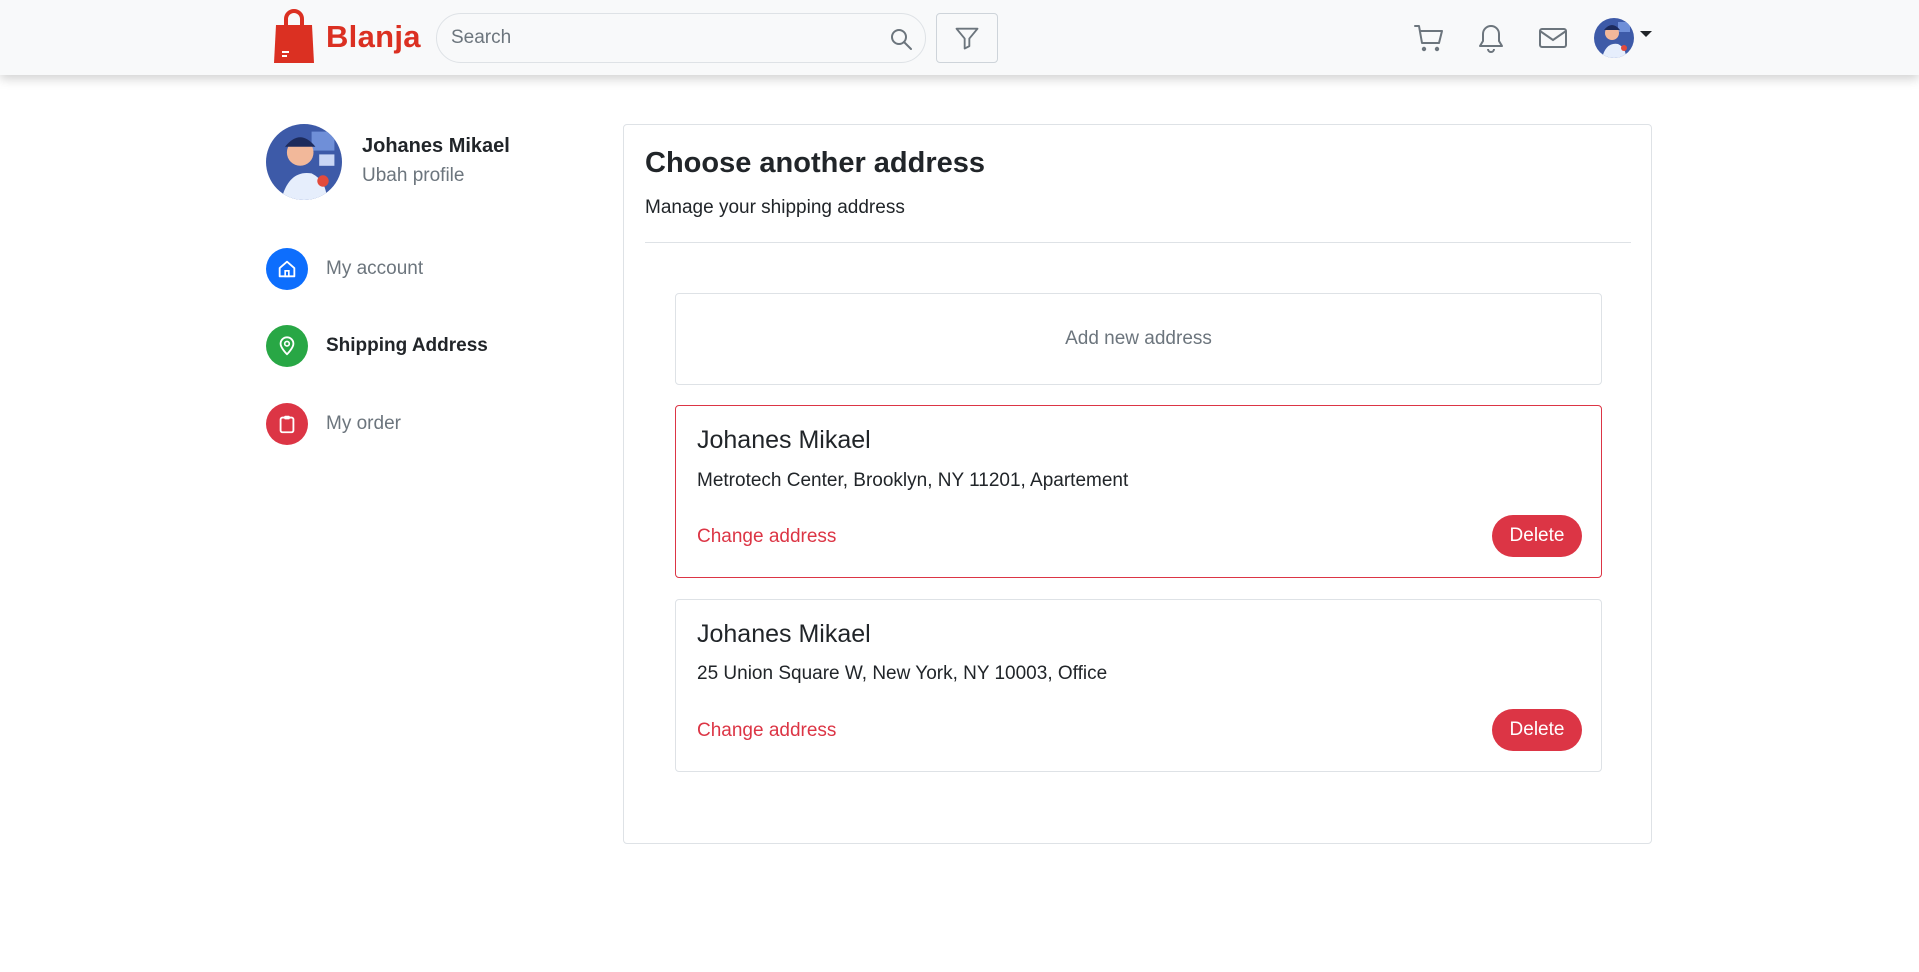 The image size is (1919, 972). Describe the element at coordinates (815, 163) in the screenshot. I see `page-title: Choose another address` at that location.